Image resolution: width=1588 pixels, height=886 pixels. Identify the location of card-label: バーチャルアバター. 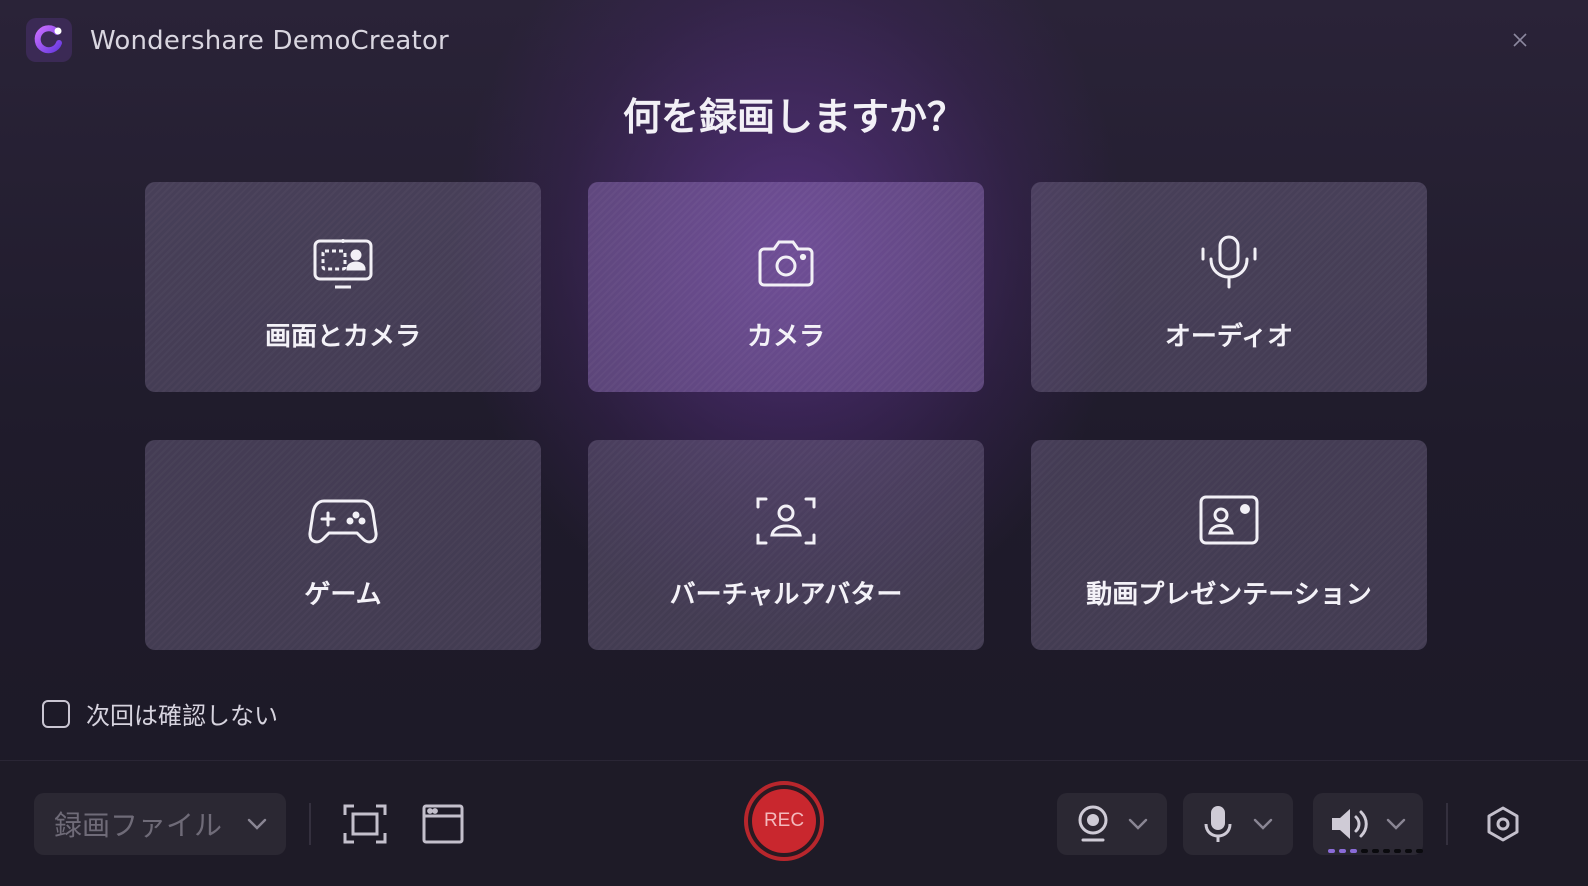
(786, 595).